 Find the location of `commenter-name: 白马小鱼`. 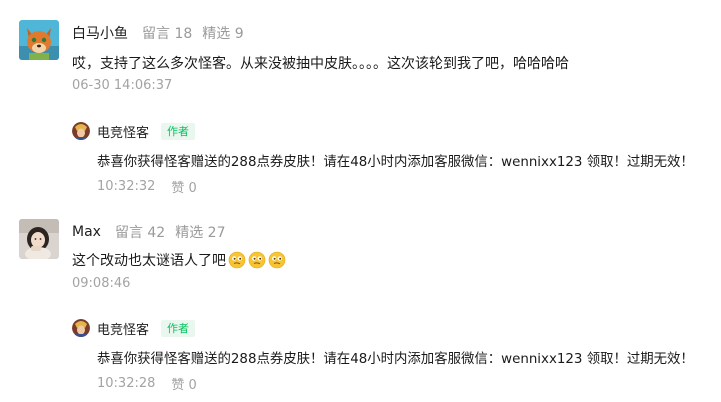

commenter-name: 白马小鱼 is located at coordinates (100, 33).